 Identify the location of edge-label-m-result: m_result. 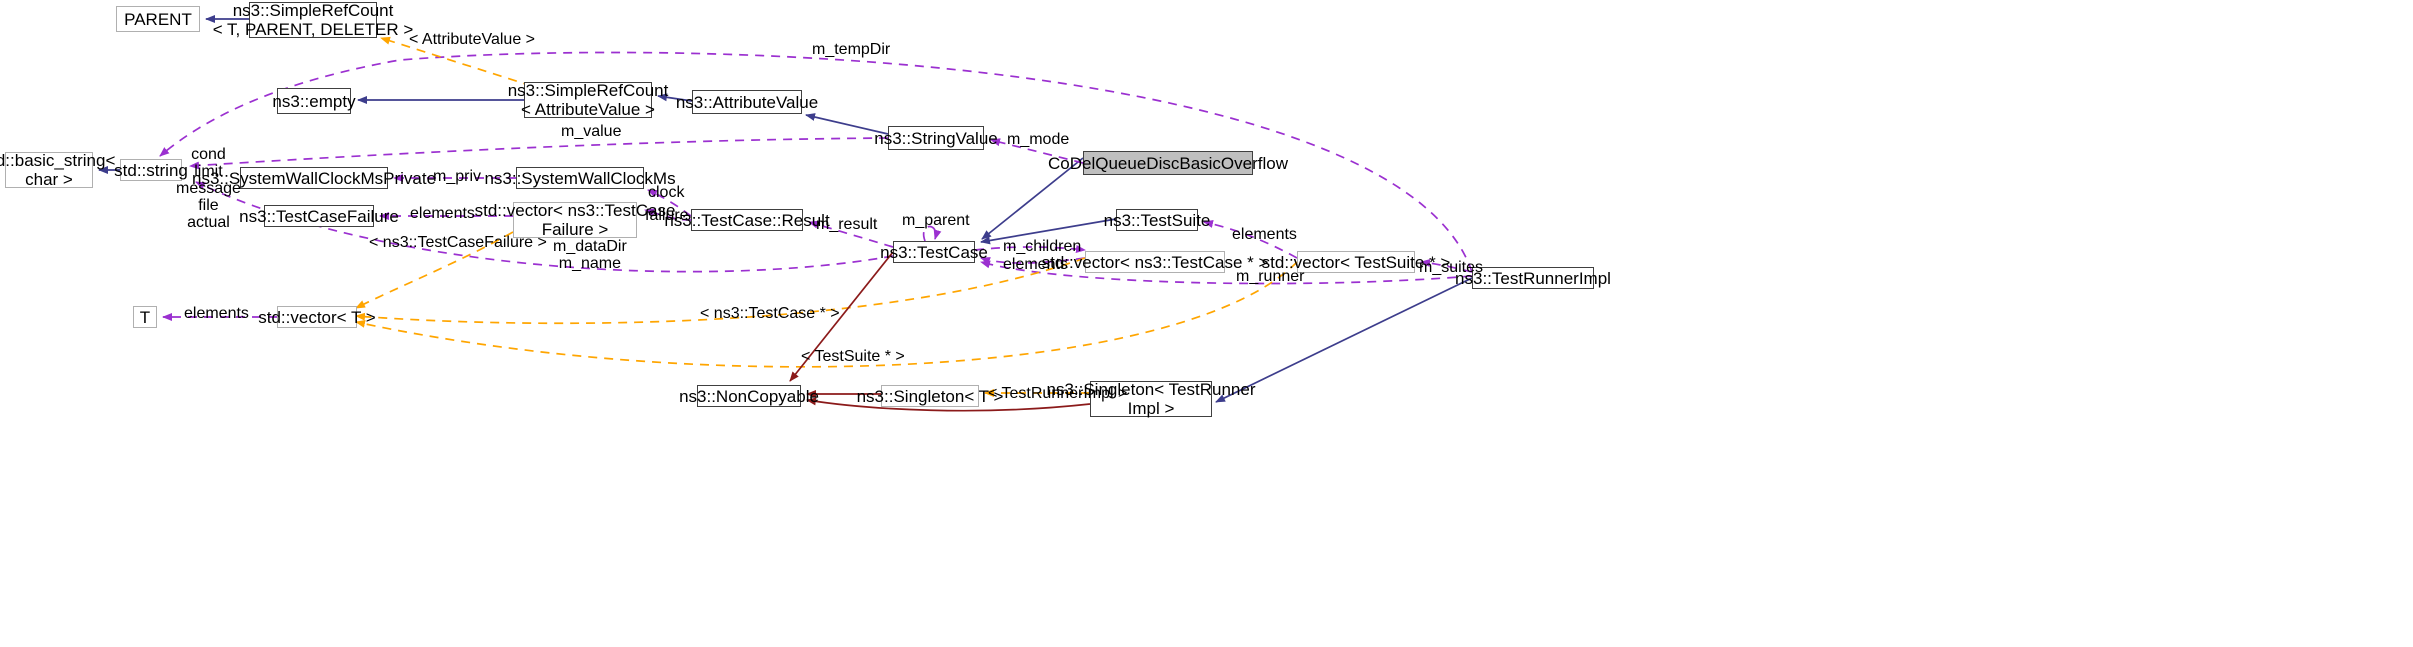
(847, 224).